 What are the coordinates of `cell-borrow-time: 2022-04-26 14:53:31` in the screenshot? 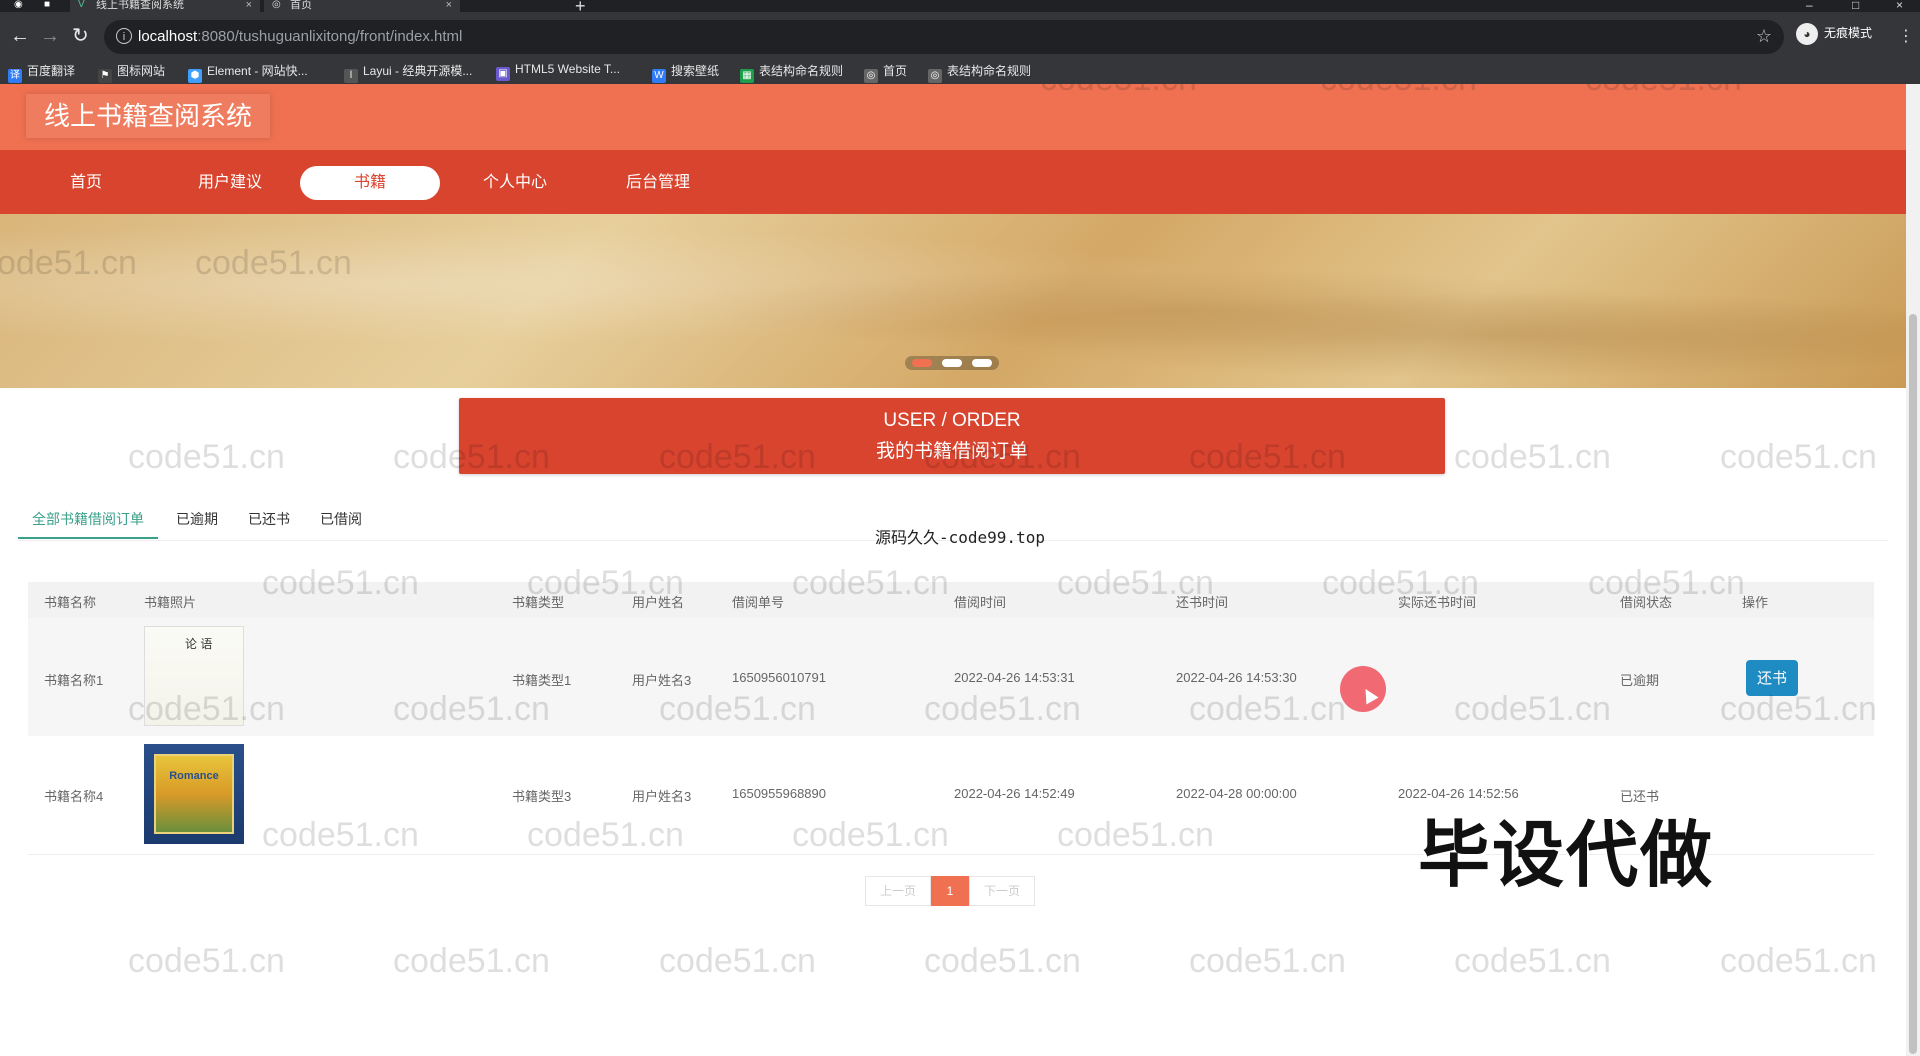 It's located at (1014, 677).